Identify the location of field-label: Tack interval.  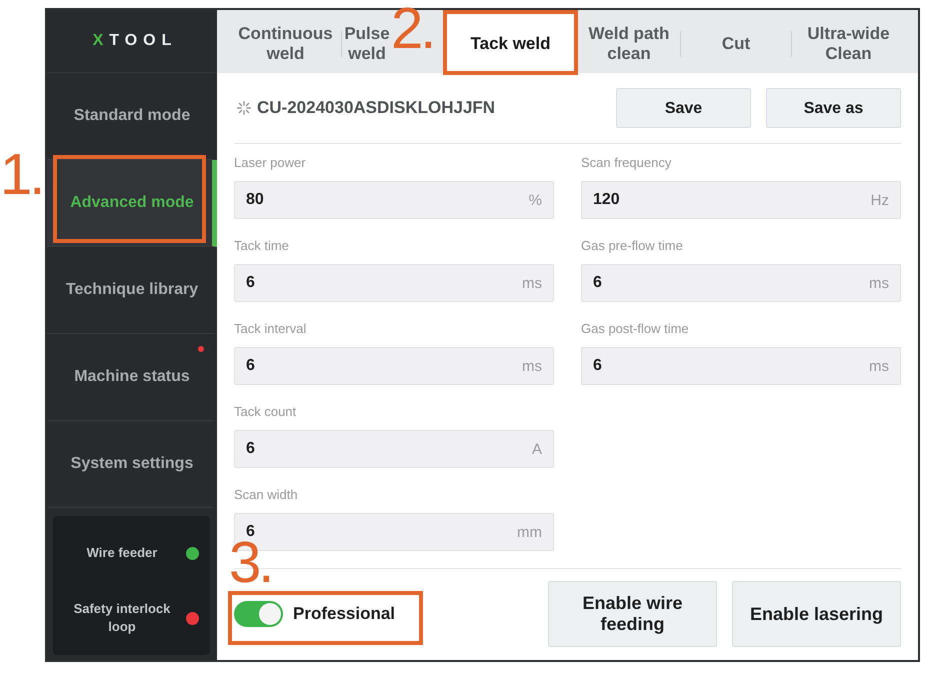
(271, 329).